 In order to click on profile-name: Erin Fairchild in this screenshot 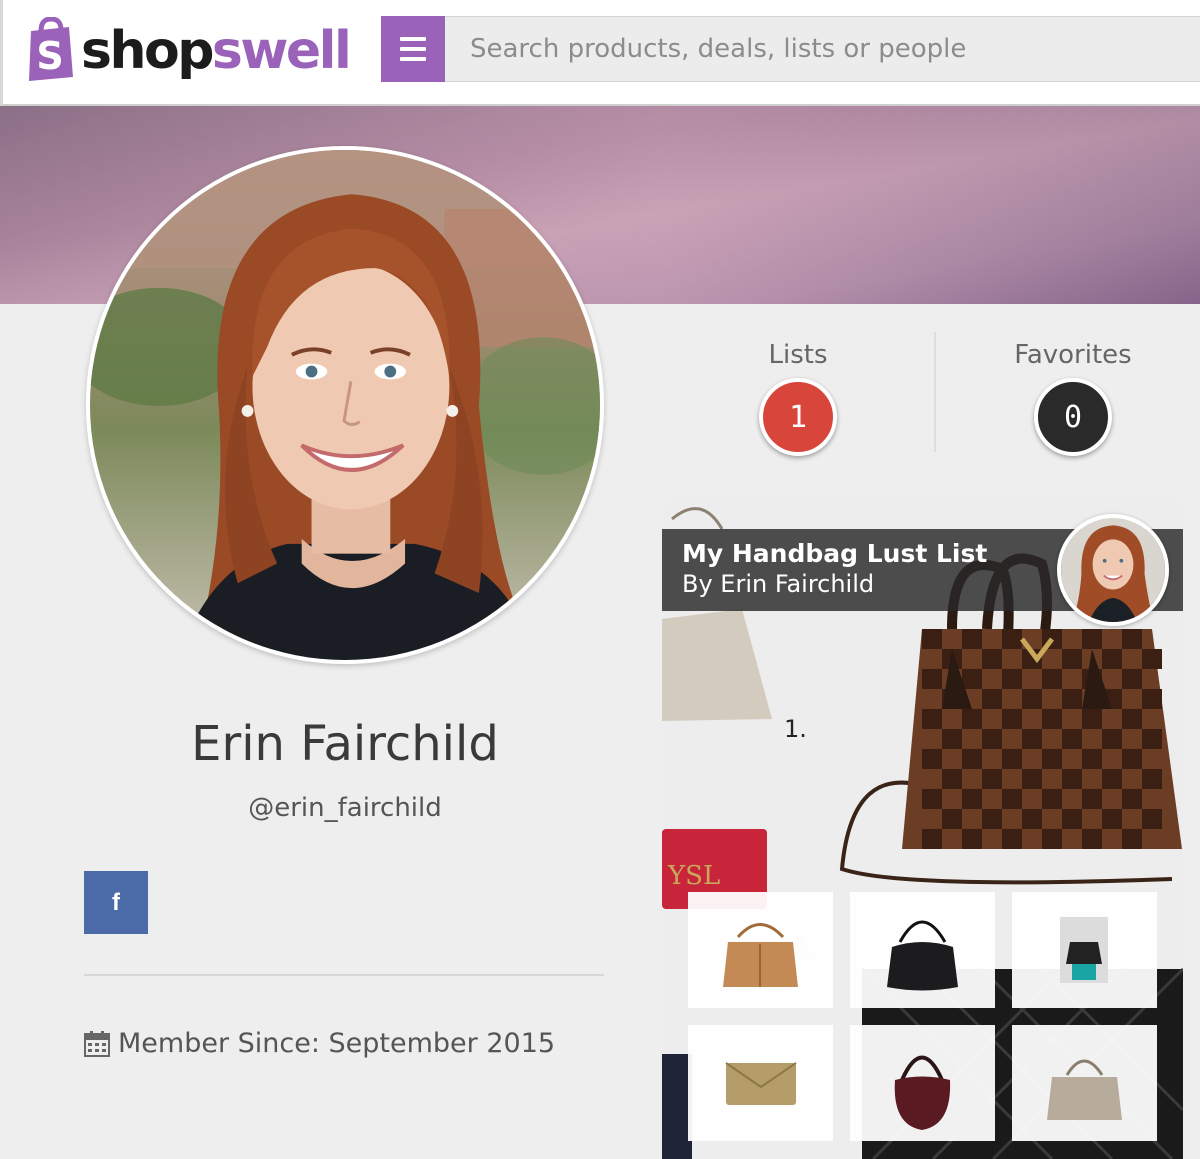, I will do `click(345, 744)`.